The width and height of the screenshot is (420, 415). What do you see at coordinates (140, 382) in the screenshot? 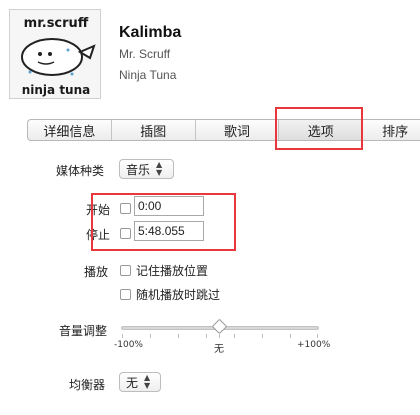
I see `equalizer-select: 无 ▲ ▼` at bounding box center [140, 382].